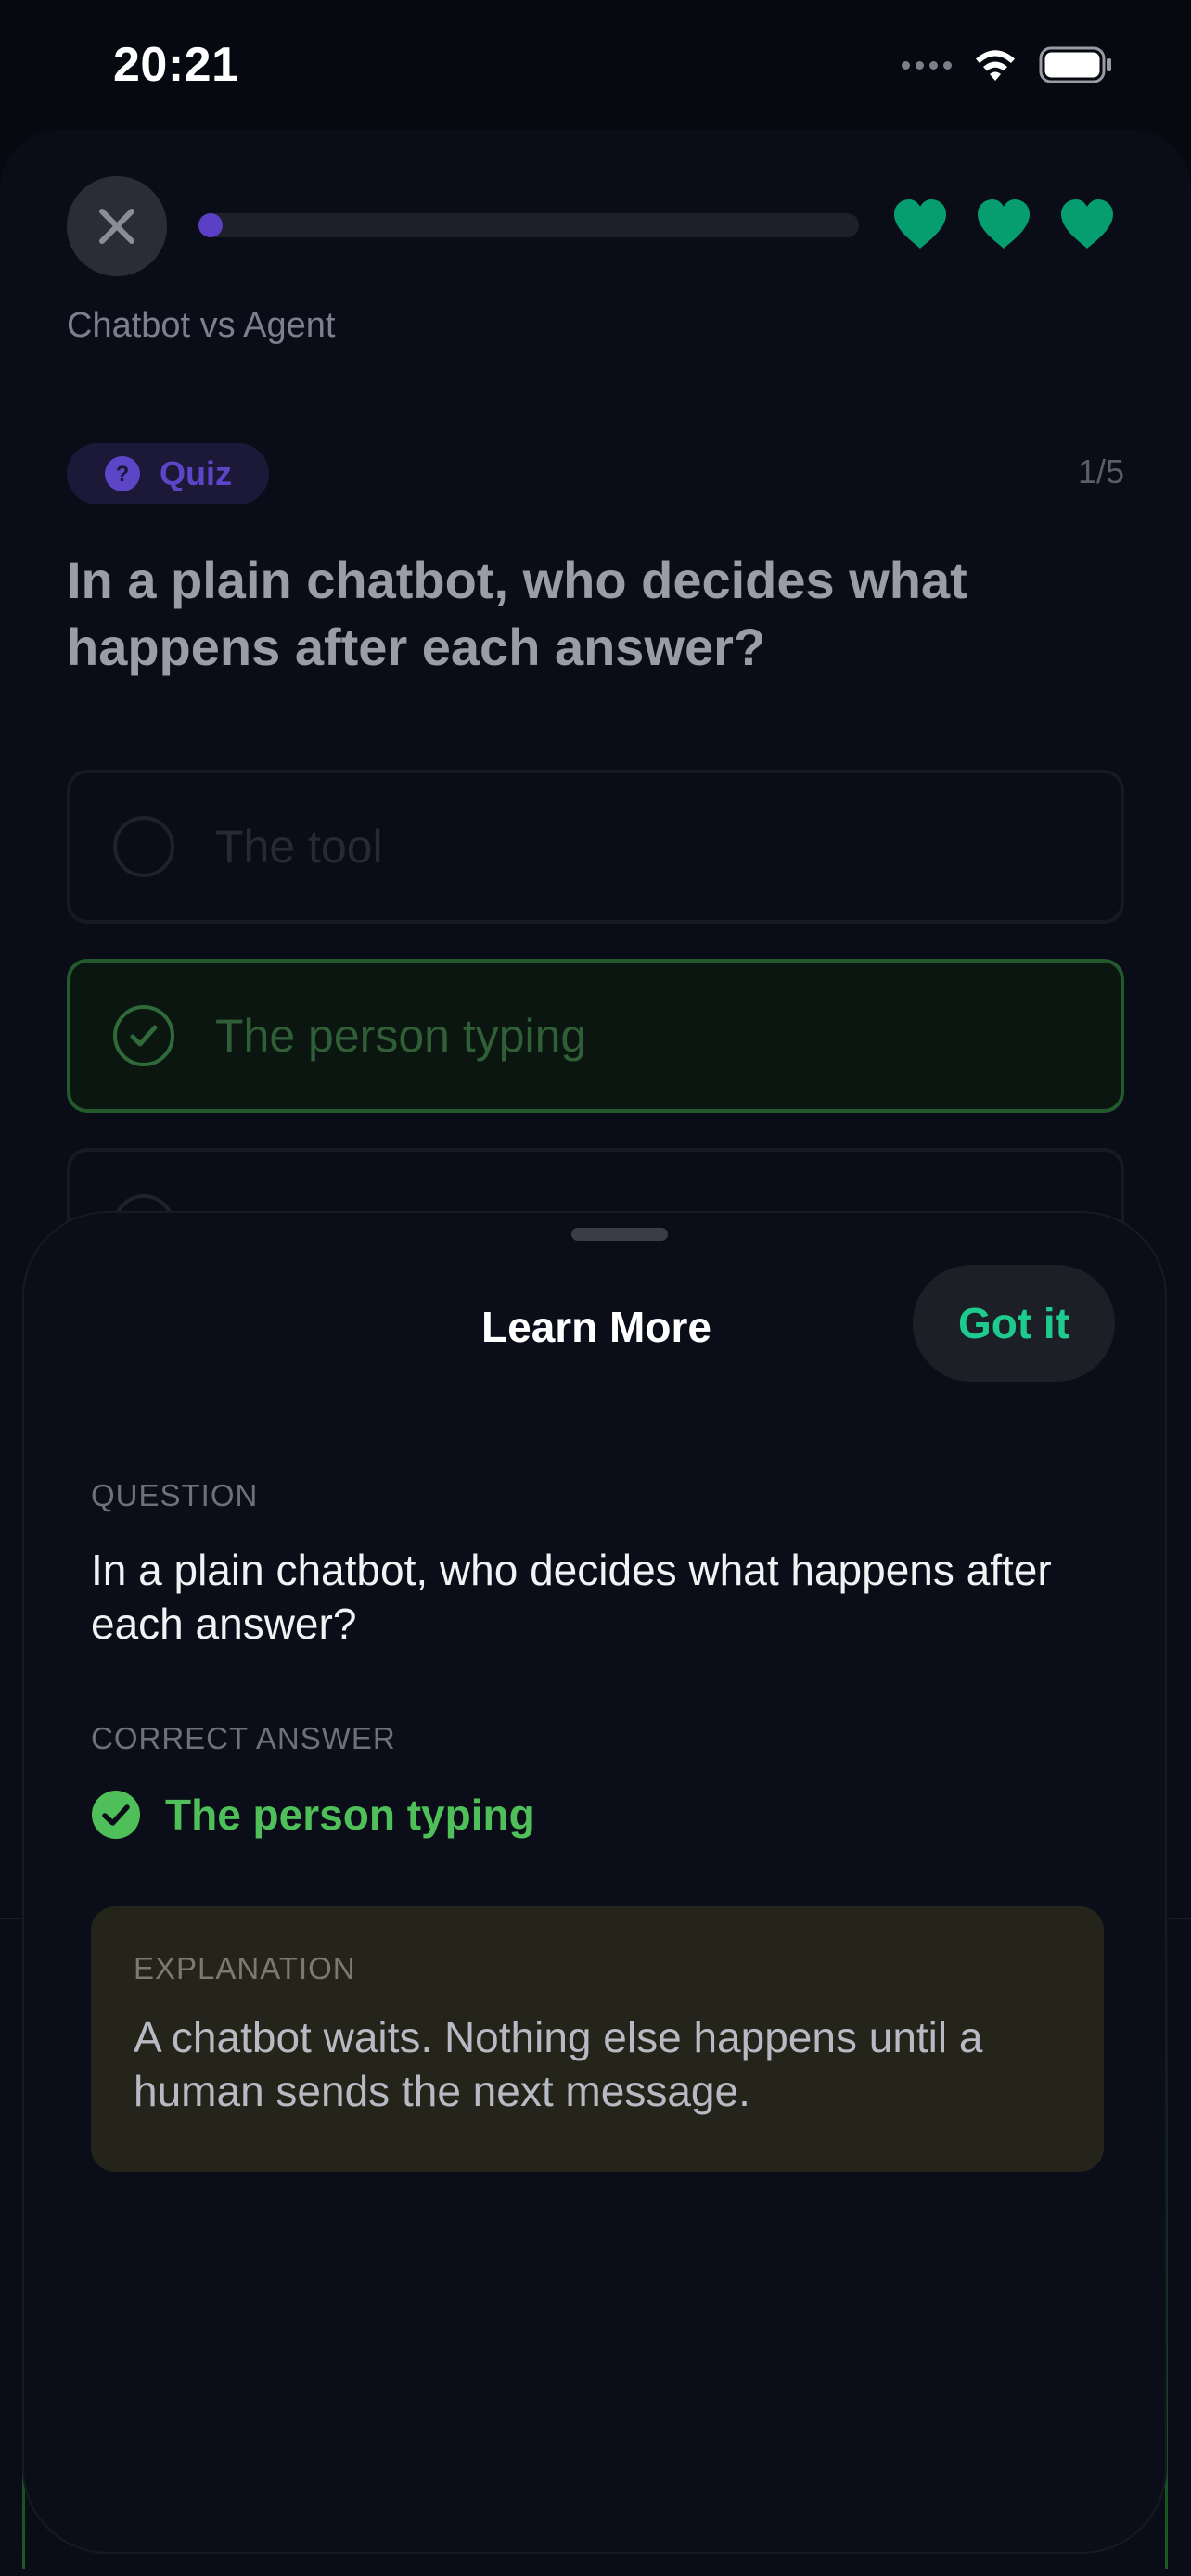  Describe the element at coordinates (595, 1036) in the screenshot. I see `answer-option-2: The person typing` at that location.